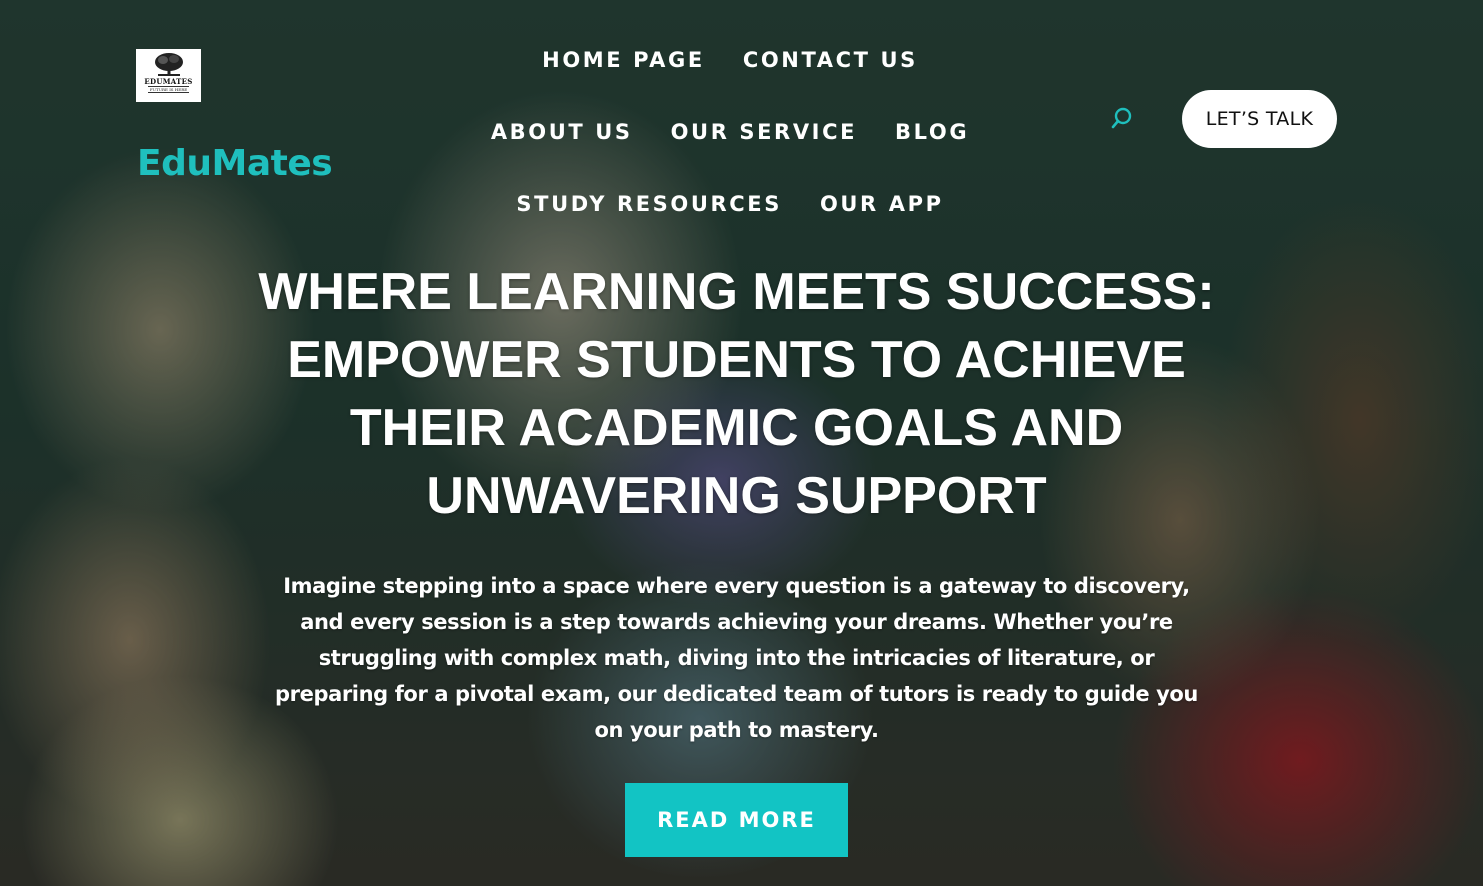 This screenshot has height=886, width=1483. Describe the element at coordinates (932, 132) in the screenshot. I see `nav-blog: BLOG` at that location.